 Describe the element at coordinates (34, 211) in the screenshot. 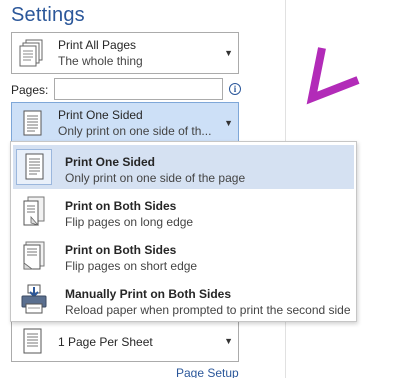

I see `duplex-long-edge-icon` at that location.